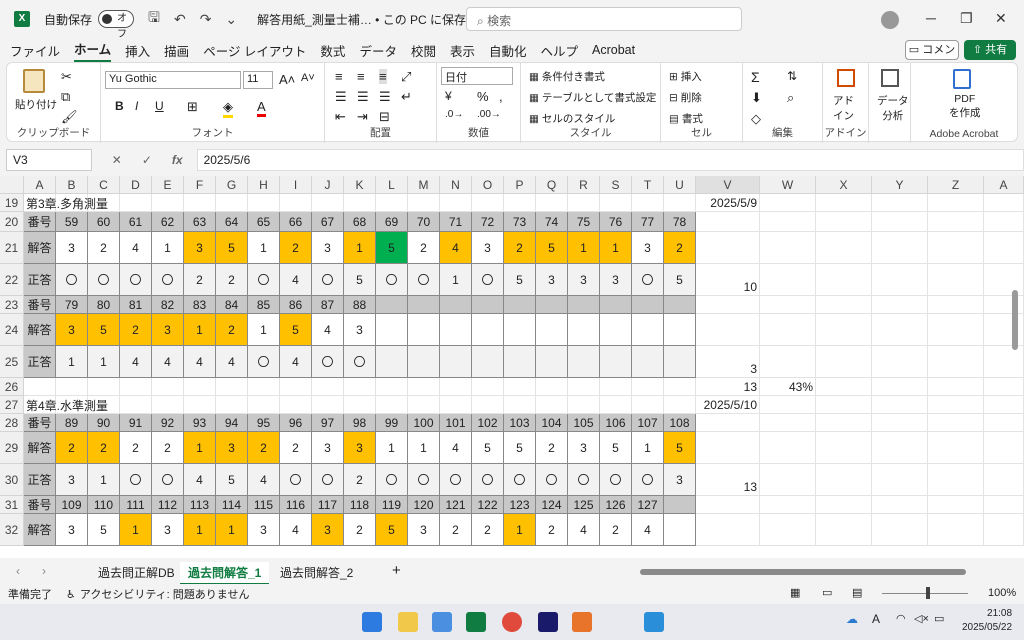 The height and width of the screenshot is (640, 1024). Describe the element at coordinates (728, 405) in the screenshot. I see `chapter-date: 2025/5/10` at that location.